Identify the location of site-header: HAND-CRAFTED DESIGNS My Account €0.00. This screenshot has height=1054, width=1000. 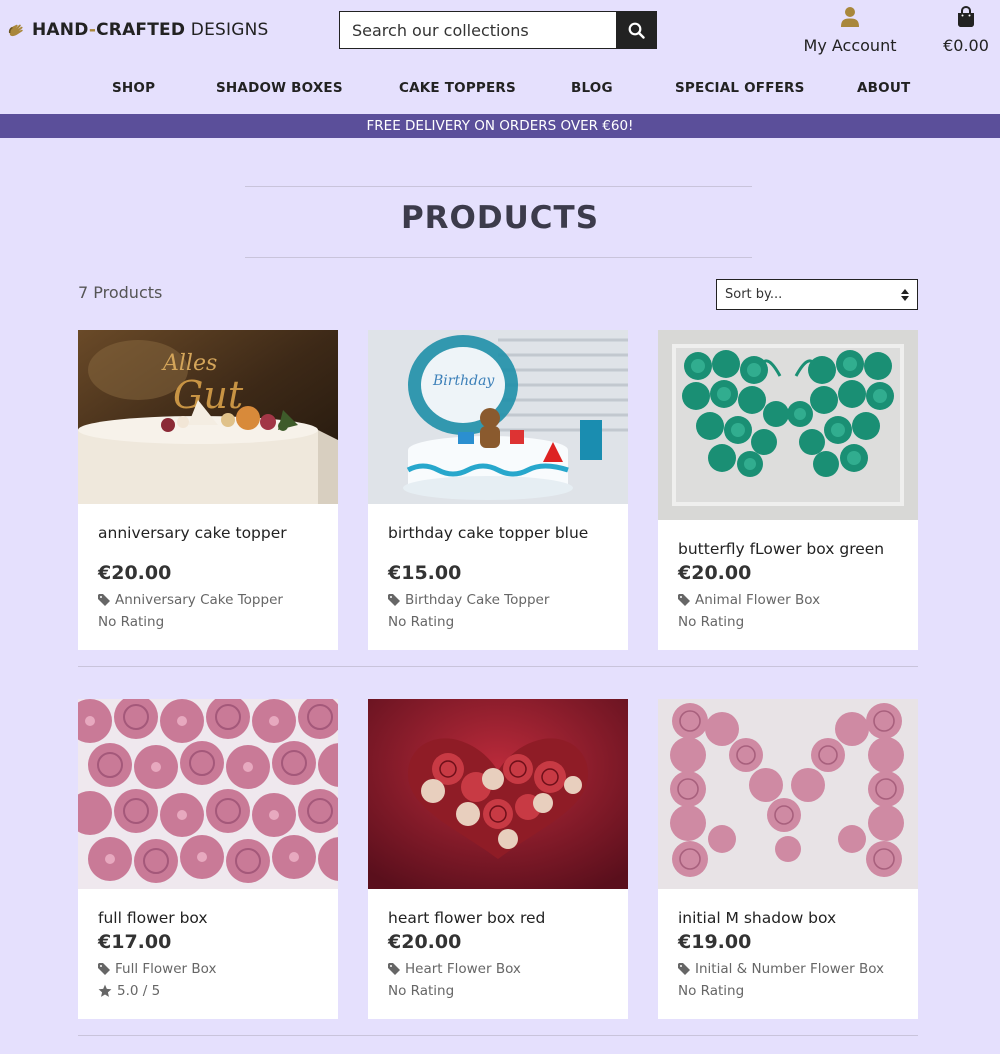
(500, 31).